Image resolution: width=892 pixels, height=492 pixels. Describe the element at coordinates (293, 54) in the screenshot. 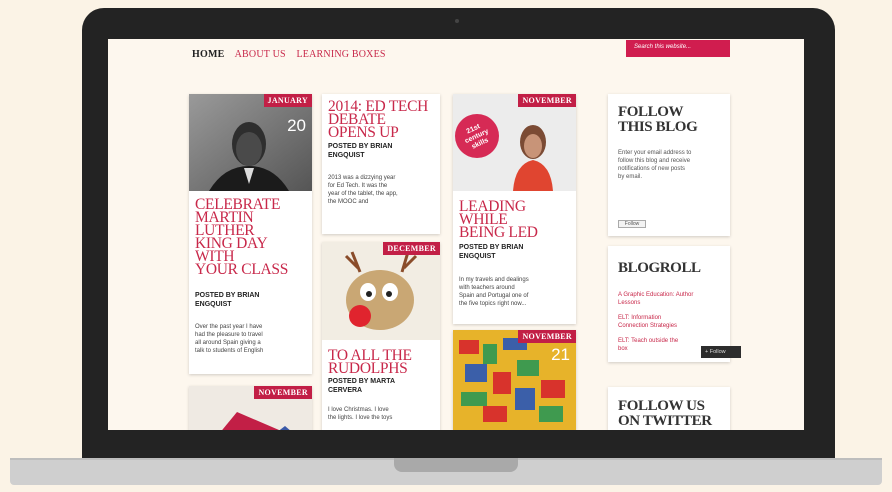

I see `main-nav: HOME ABOUT US LEARNING BOXES` at that location.